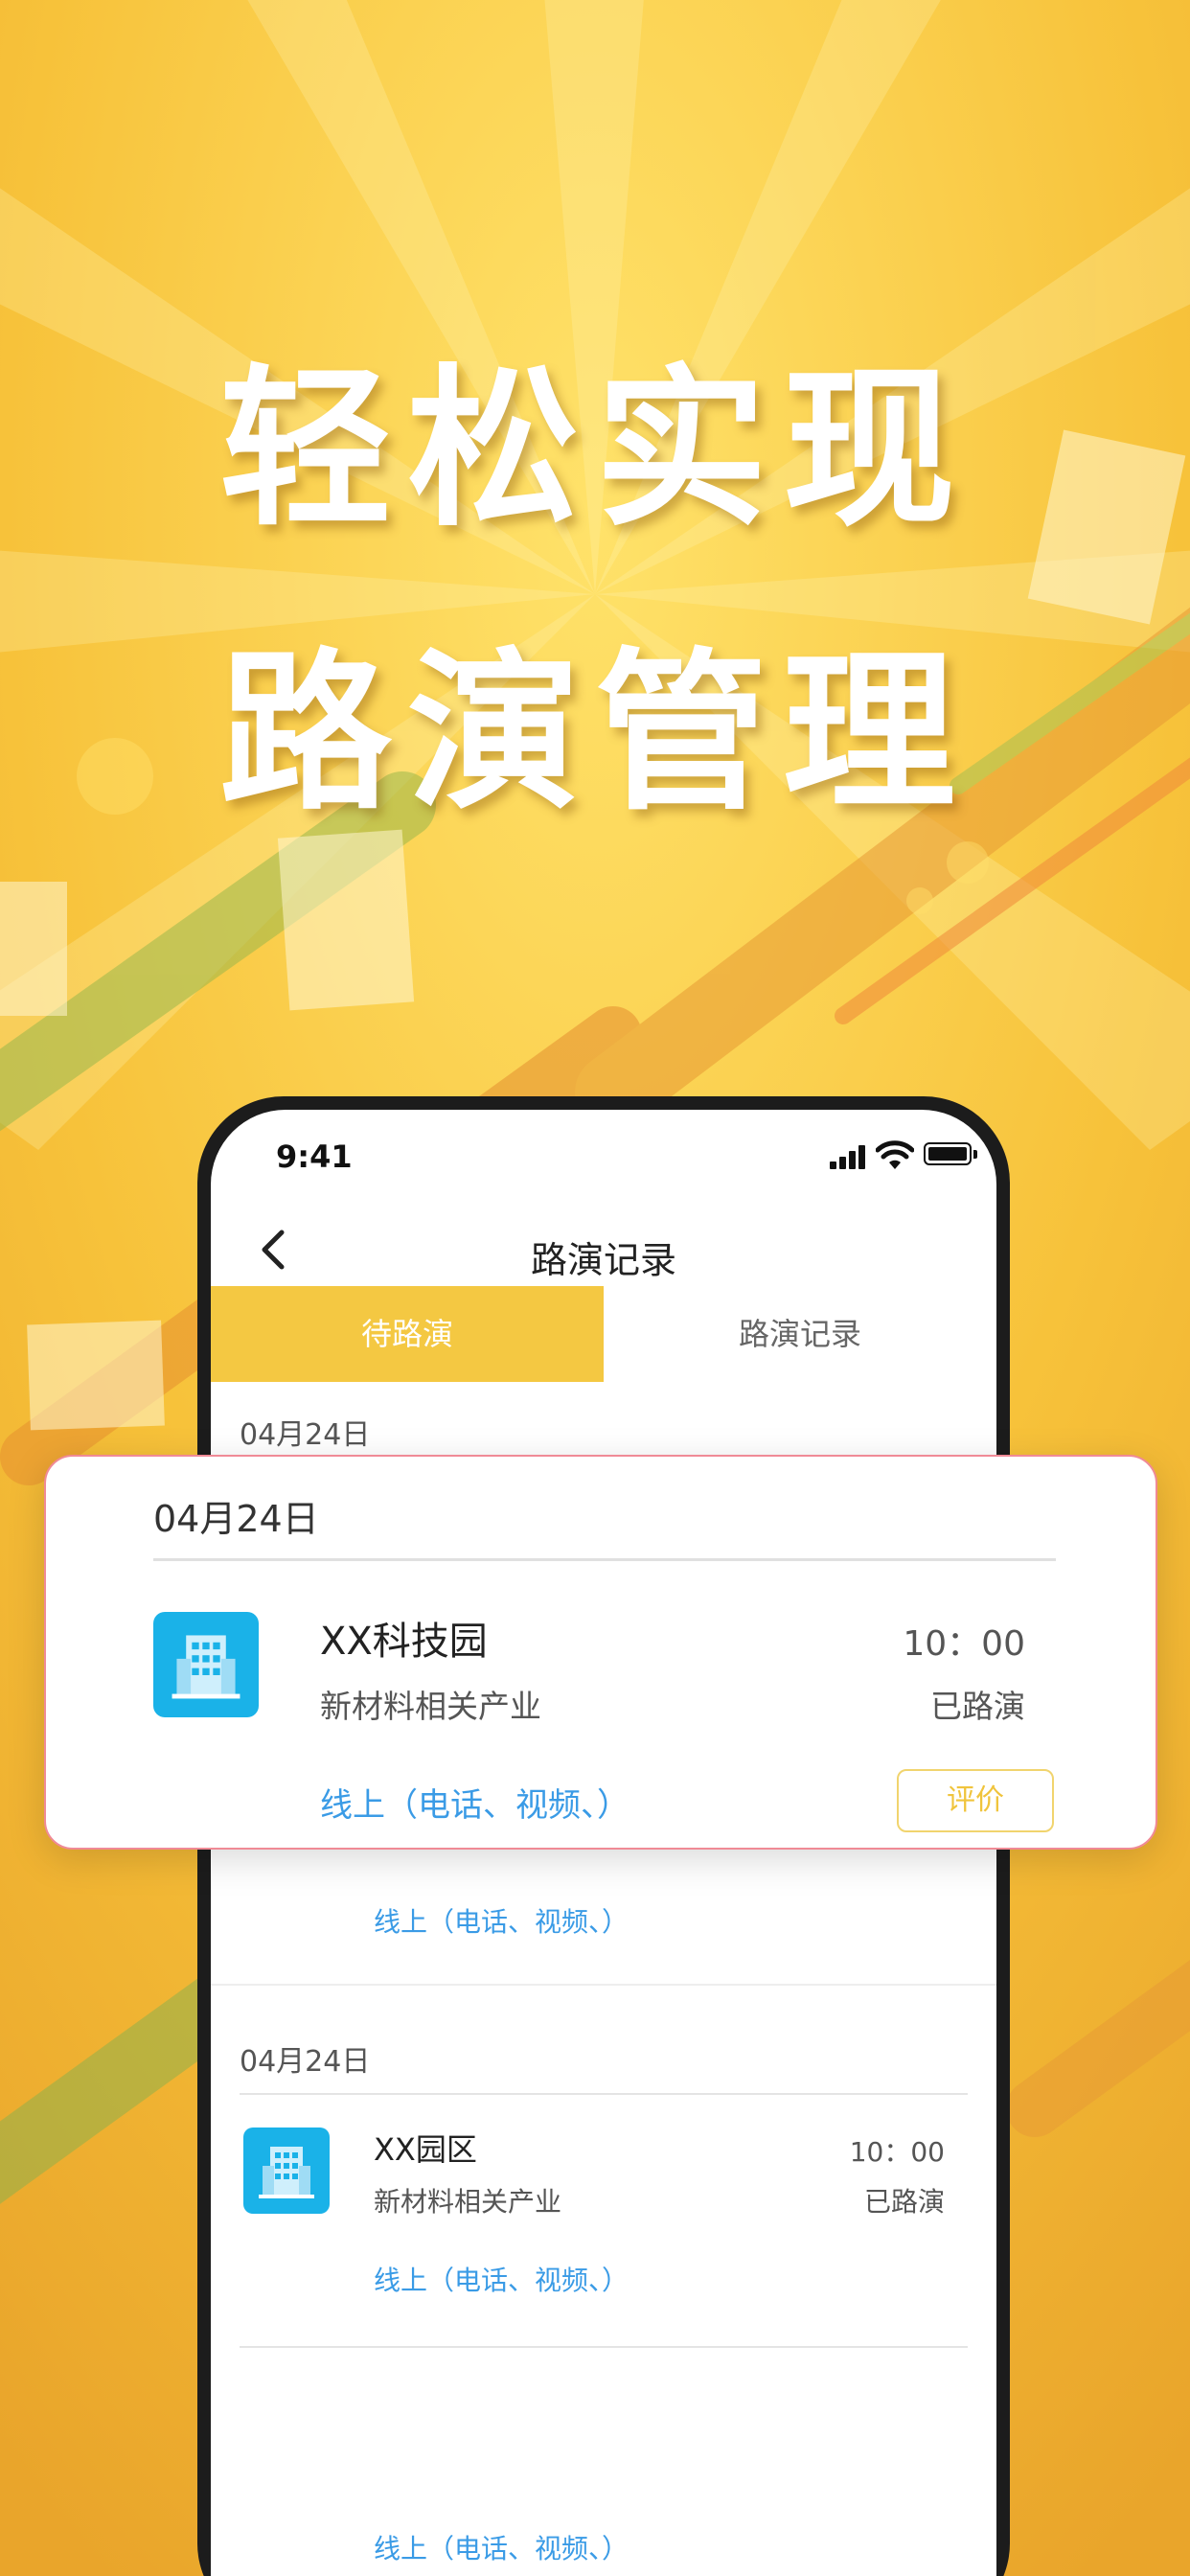 This screenshot has width=1190, height=2576. Describe the element at coordinates (468, 2202) in the screenshot. I see `record-subtitle: 新材料相关产业` at that location.